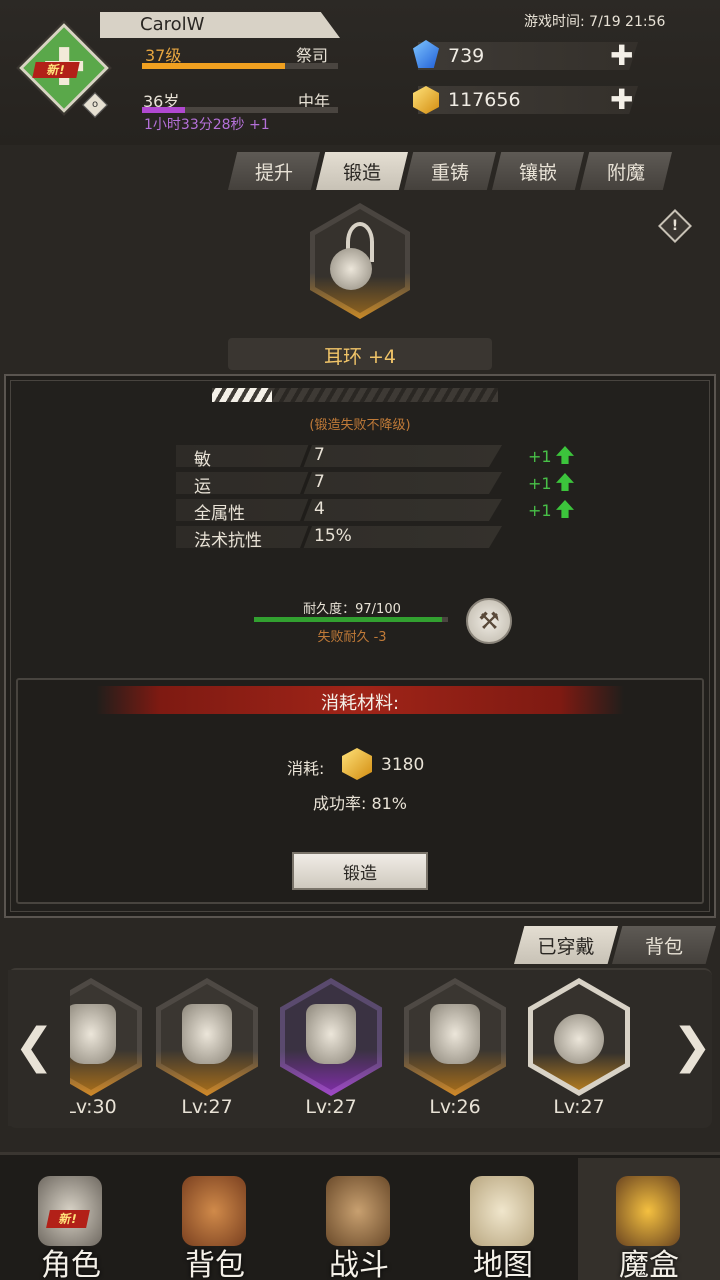  I want to click on item-name: 耳环 +4, so click(360, 357).